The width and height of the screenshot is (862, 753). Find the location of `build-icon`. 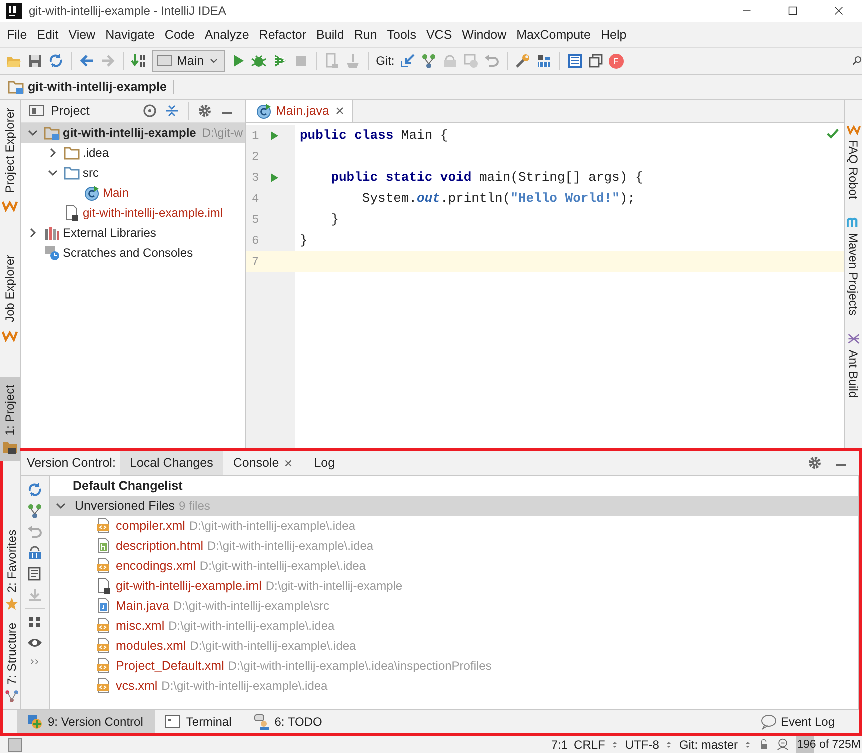

build-icon is located at coordinates (139, 61).